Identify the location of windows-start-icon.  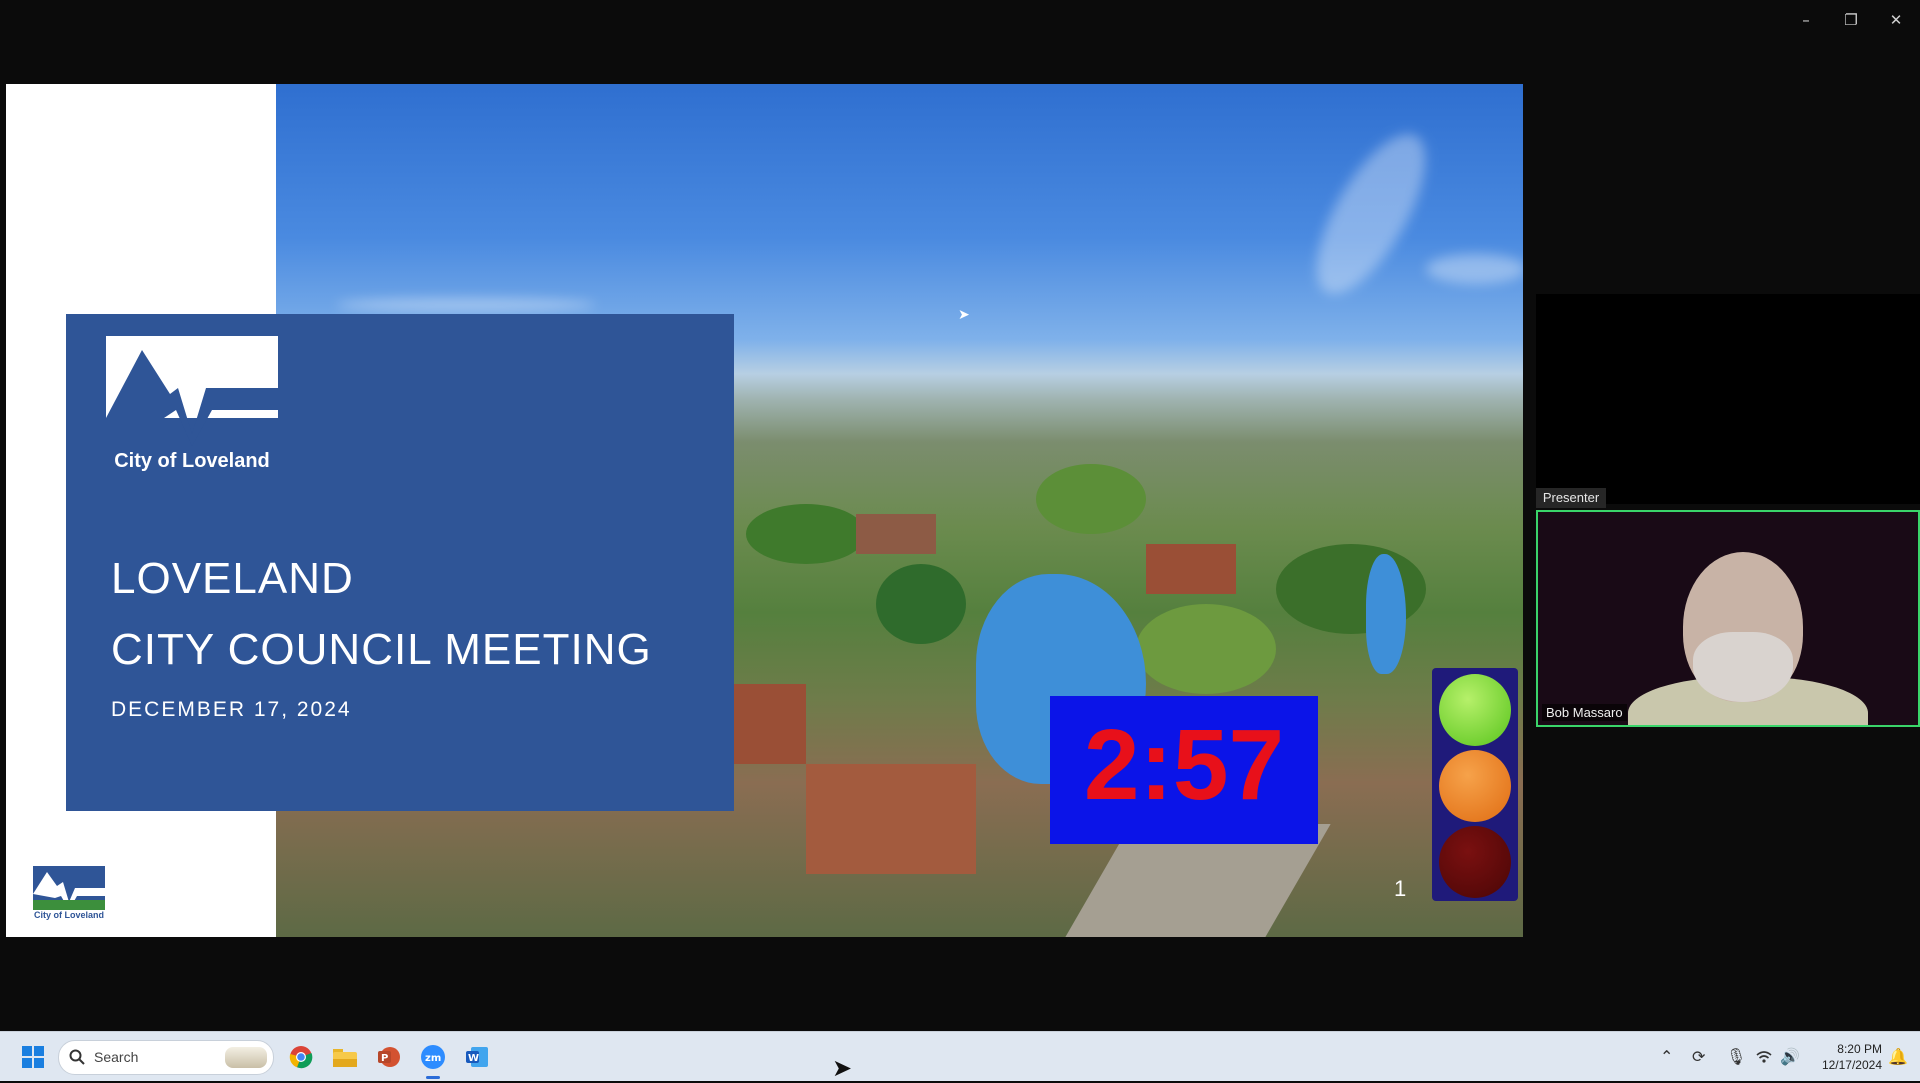
(33, 1056).